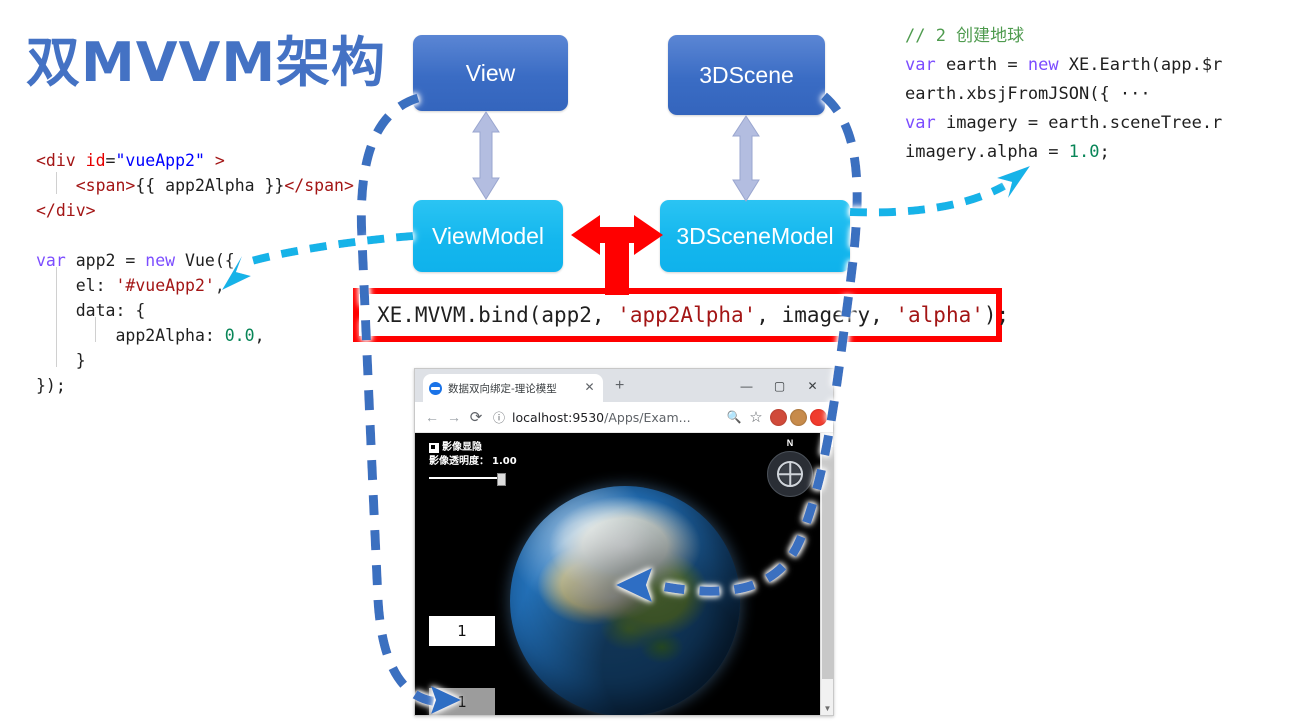 This screenshot has height=724, width=1295. What do you see at coordinates (205, 260) in the screenshot?
I see `code-token: Vue({` at bounding box center [205, 260].